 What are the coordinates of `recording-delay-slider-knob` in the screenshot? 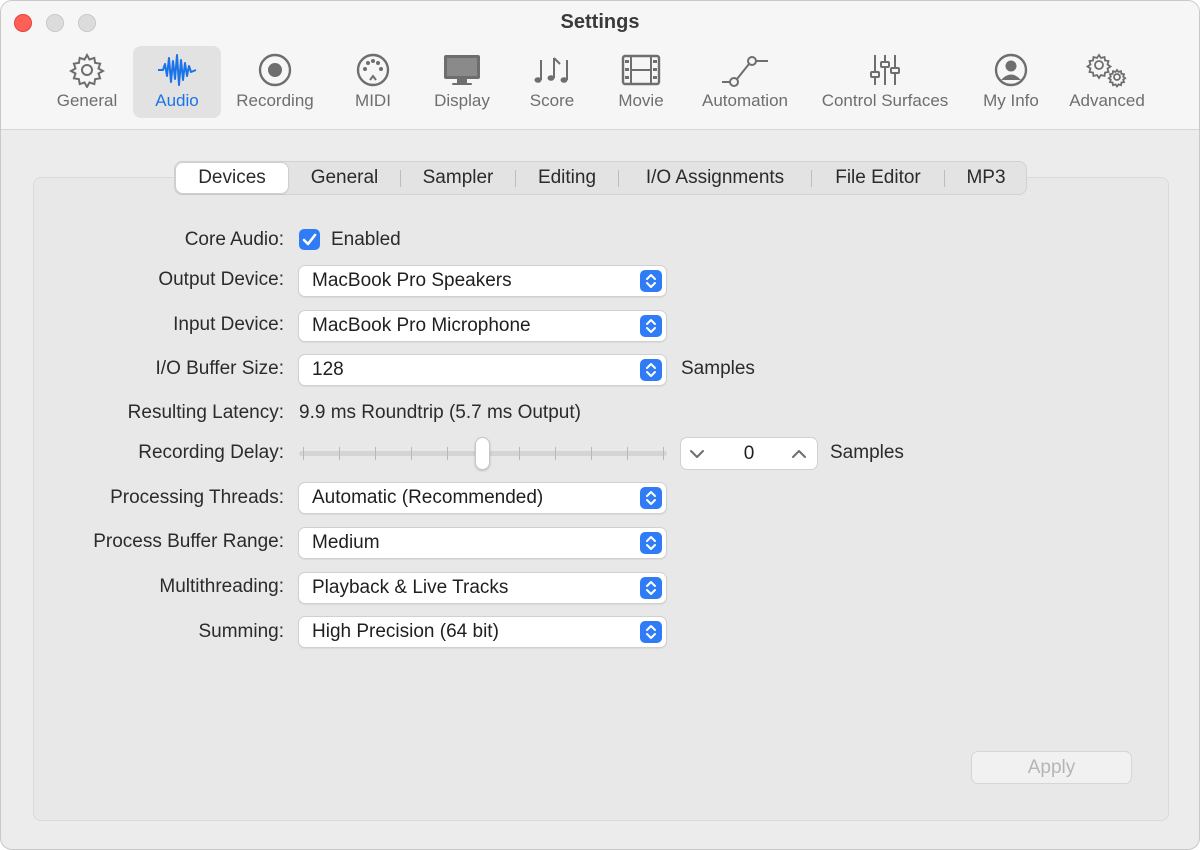 It's located at (482, 453).